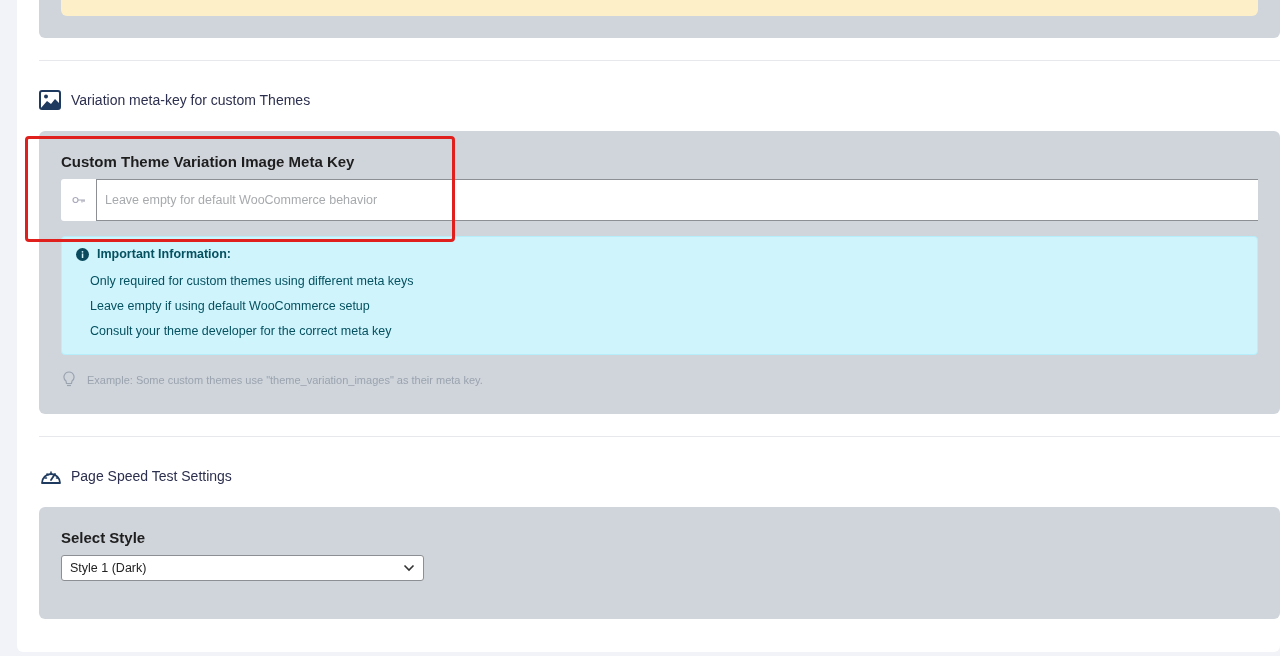 This screenshot has width=1280, height=656. Describe the element at coordinates (241, 331) in the screenshot. I see `info-text: Consult your theme developer for the correct meta key` at that location.